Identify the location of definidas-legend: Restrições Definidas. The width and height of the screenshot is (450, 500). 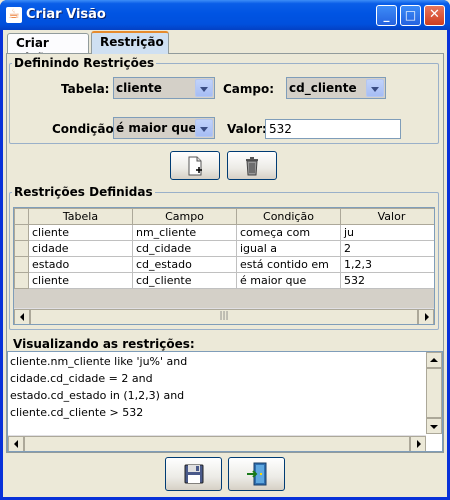
(83, 192).